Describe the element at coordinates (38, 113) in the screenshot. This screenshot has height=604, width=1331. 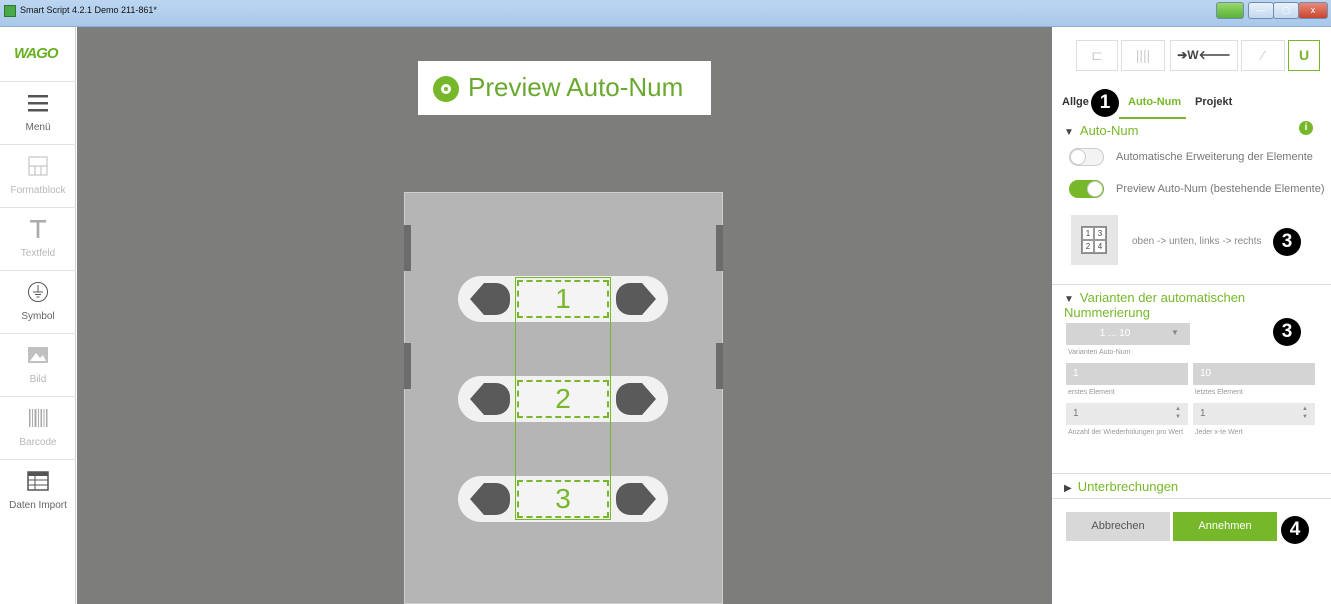
I see `tool-menu: Menü` at that location.